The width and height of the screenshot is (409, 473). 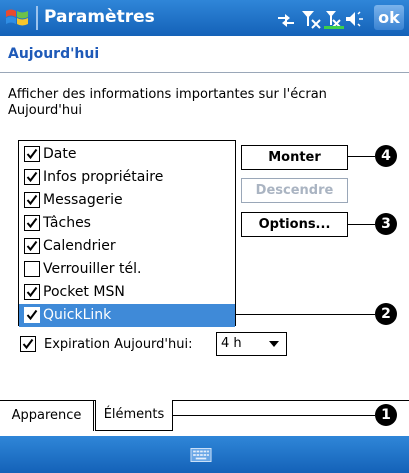 I want to click on list-item-tasks: Tâches, so click(x=127, y=223).